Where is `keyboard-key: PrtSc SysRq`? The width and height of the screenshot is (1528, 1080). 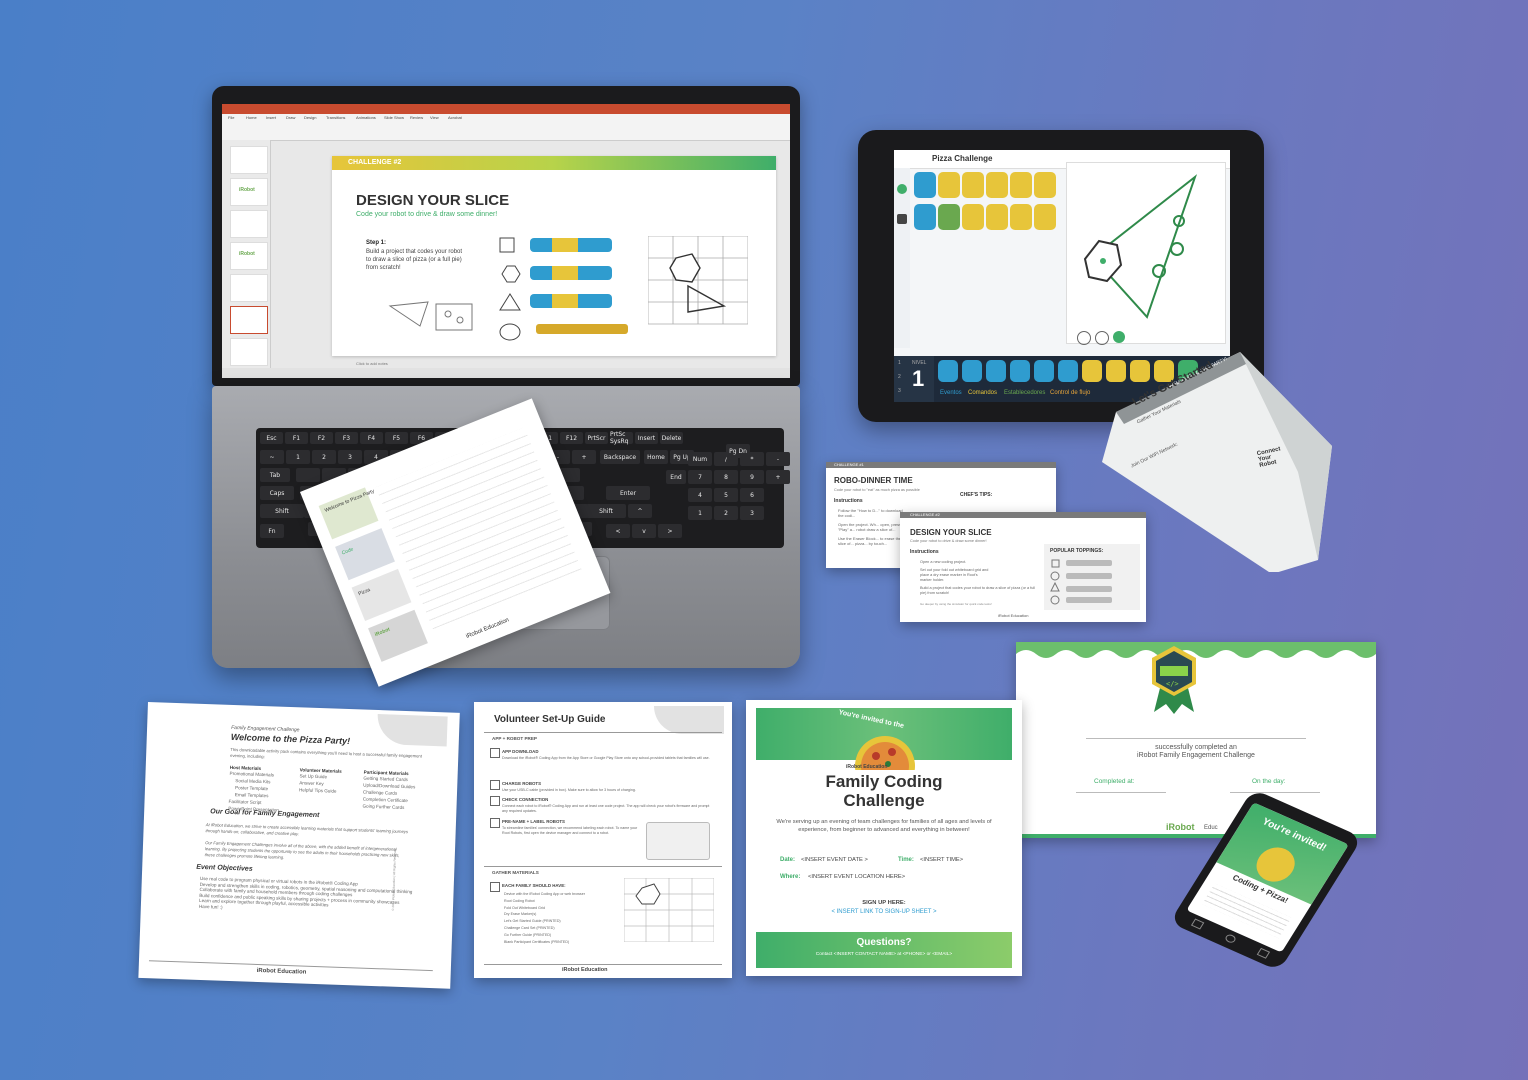 keyboard-key: PrtSc SysRq is located at coordinates (621, 438).